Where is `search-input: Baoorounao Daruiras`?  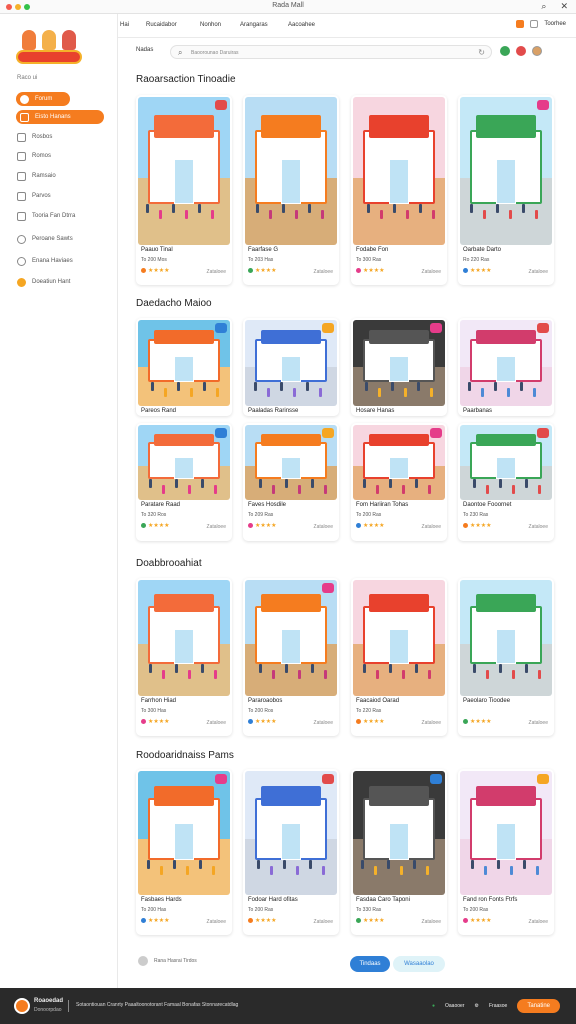 search-input: Baoorounao Daruiras is located at coordinates (215, 53).